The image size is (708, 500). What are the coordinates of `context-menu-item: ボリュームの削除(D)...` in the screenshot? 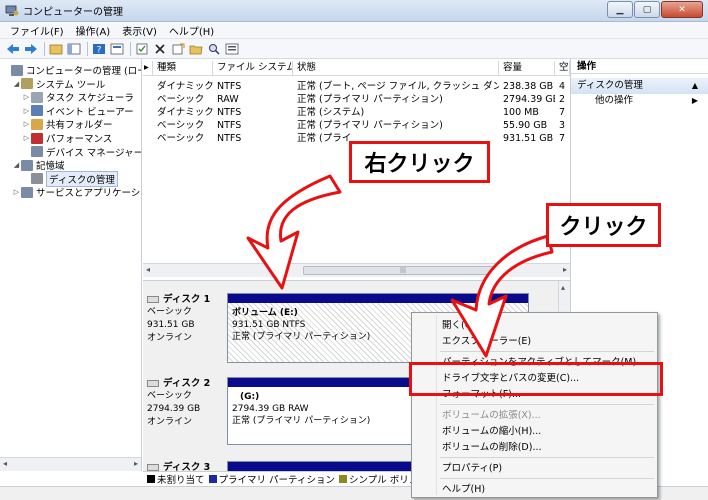 It's located at (492, 448).